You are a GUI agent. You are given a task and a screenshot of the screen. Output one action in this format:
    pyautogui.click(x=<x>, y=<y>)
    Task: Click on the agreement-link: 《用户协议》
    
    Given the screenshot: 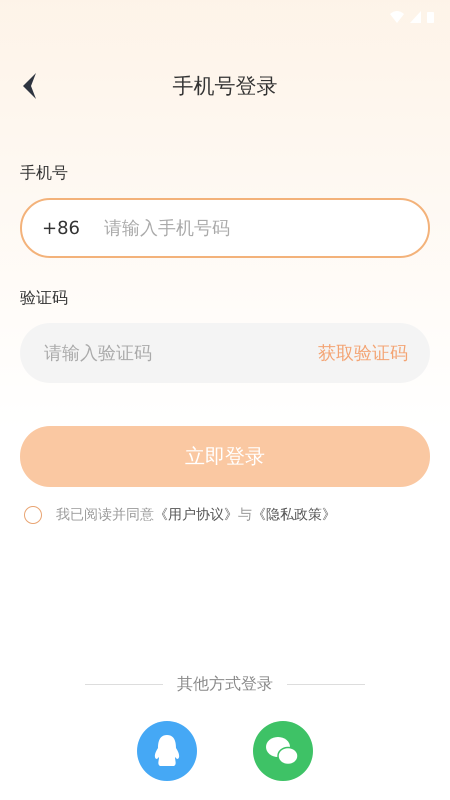 What is the action you would take?
    pyautogui.click(x=196, y=515)
    